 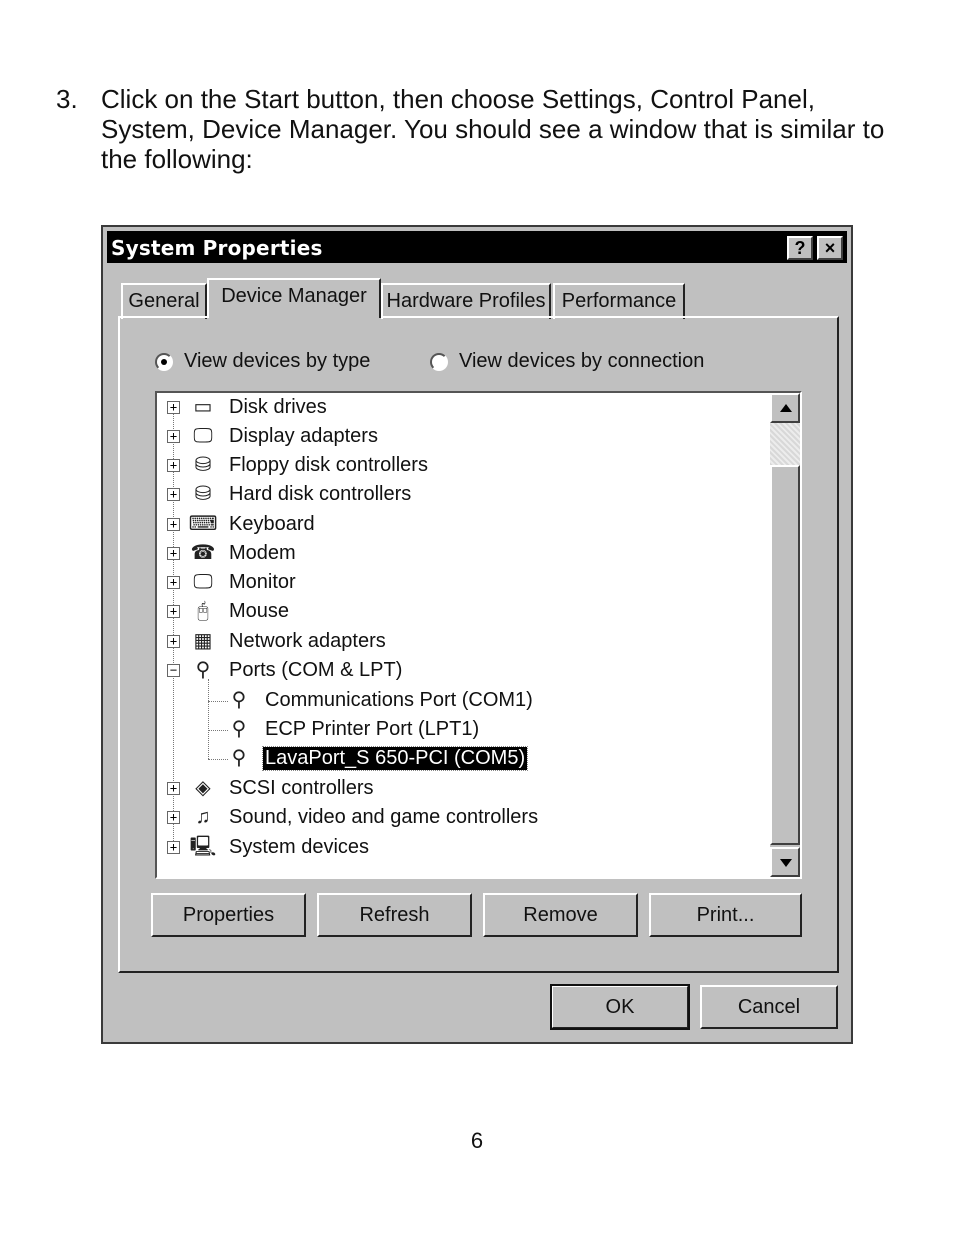 I want to click on tree-item-system-devices: 🖳 System devices, so click(x=280, y=847).